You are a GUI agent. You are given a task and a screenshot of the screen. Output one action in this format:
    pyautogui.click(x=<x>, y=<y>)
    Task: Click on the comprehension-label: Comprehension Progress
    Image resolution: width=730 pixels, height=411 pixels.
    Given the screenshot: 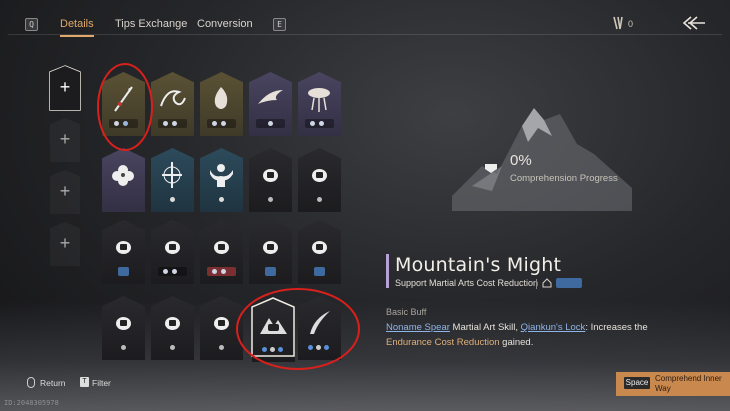 What is the action you would take?
    pyautogui.click(x=564, y=178)
    